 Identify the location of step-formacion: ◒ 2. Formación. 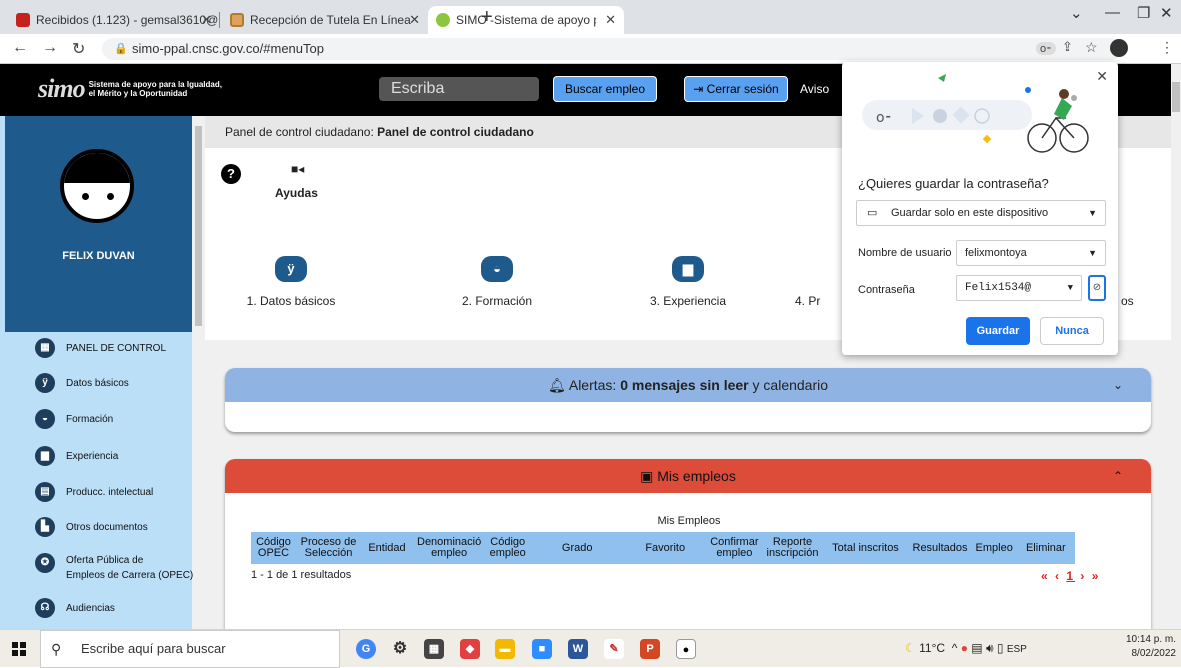
(497, 282).